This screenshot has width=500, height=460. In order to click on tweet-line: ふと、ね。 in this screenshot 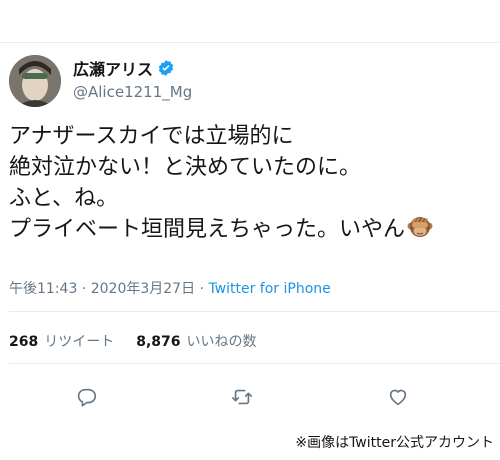, I will do `click(64, 198)`.